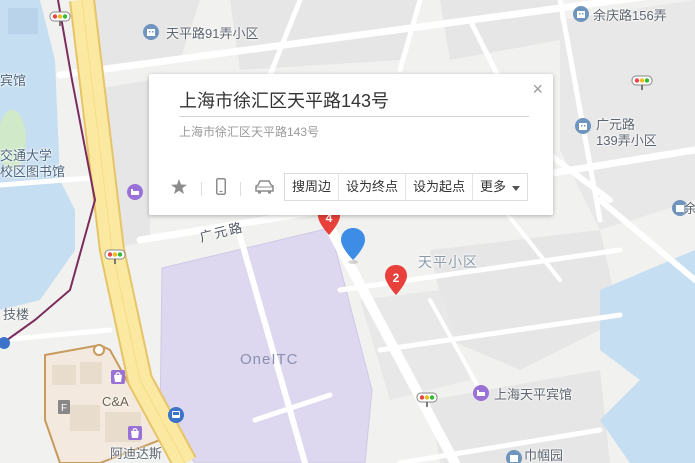 Image resolution: width=695 pixels, height=463 pixels. I want to click on label-tianping-91: 天平路91弄小区, so click(212, 34).